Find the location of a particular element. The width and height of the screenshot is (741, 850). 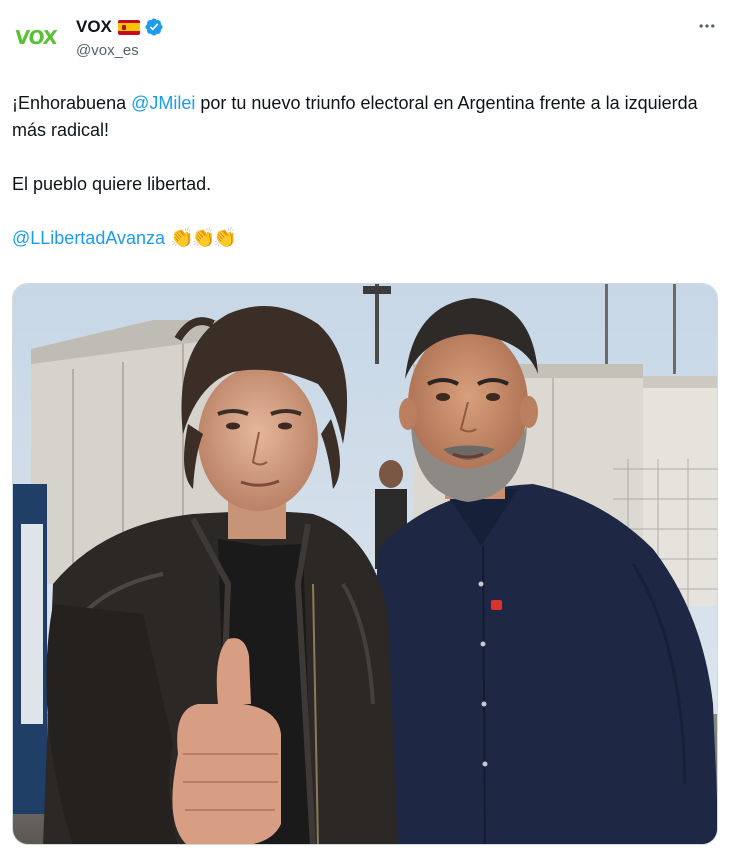

tweet-paragraph-2: El pueblo quiere libertad. is located at coordinates (112, 184).